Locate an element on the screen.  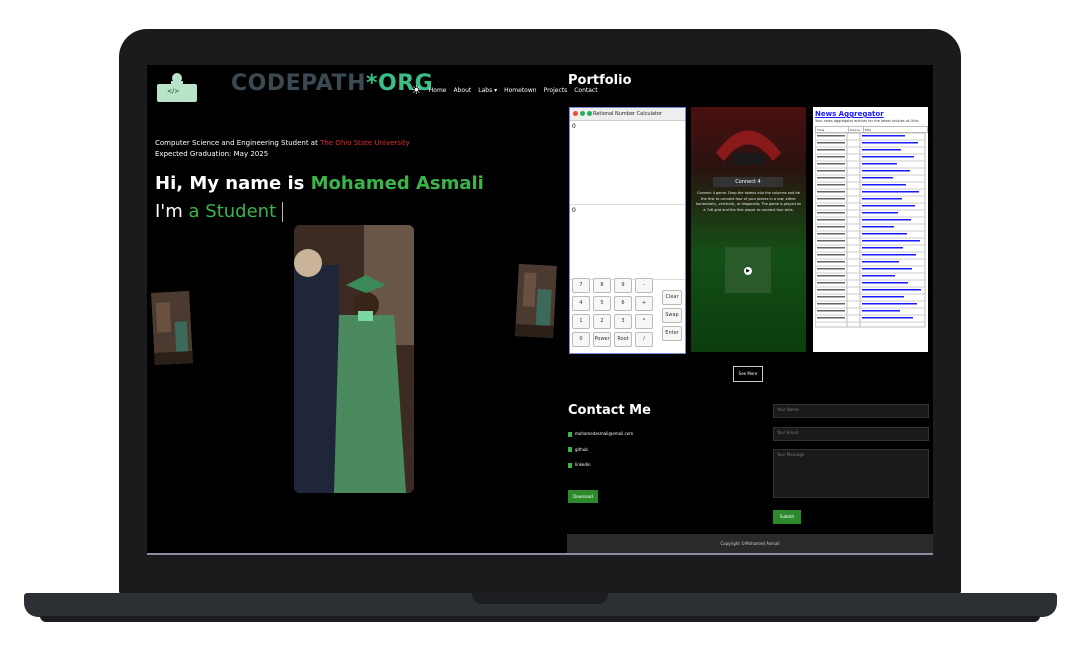
minimize-dot-icon is located at coordinates (582, 113).